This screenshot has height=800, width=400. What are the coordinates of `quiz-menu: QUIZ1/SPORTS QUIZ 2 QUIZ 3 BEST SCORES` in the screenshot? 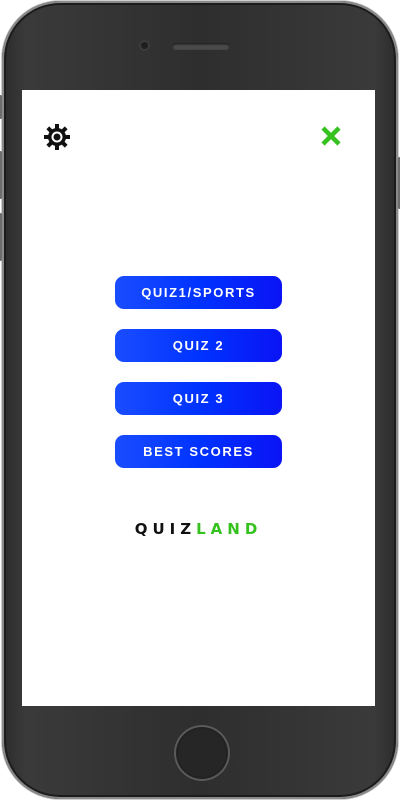 It's located at (198, 382).